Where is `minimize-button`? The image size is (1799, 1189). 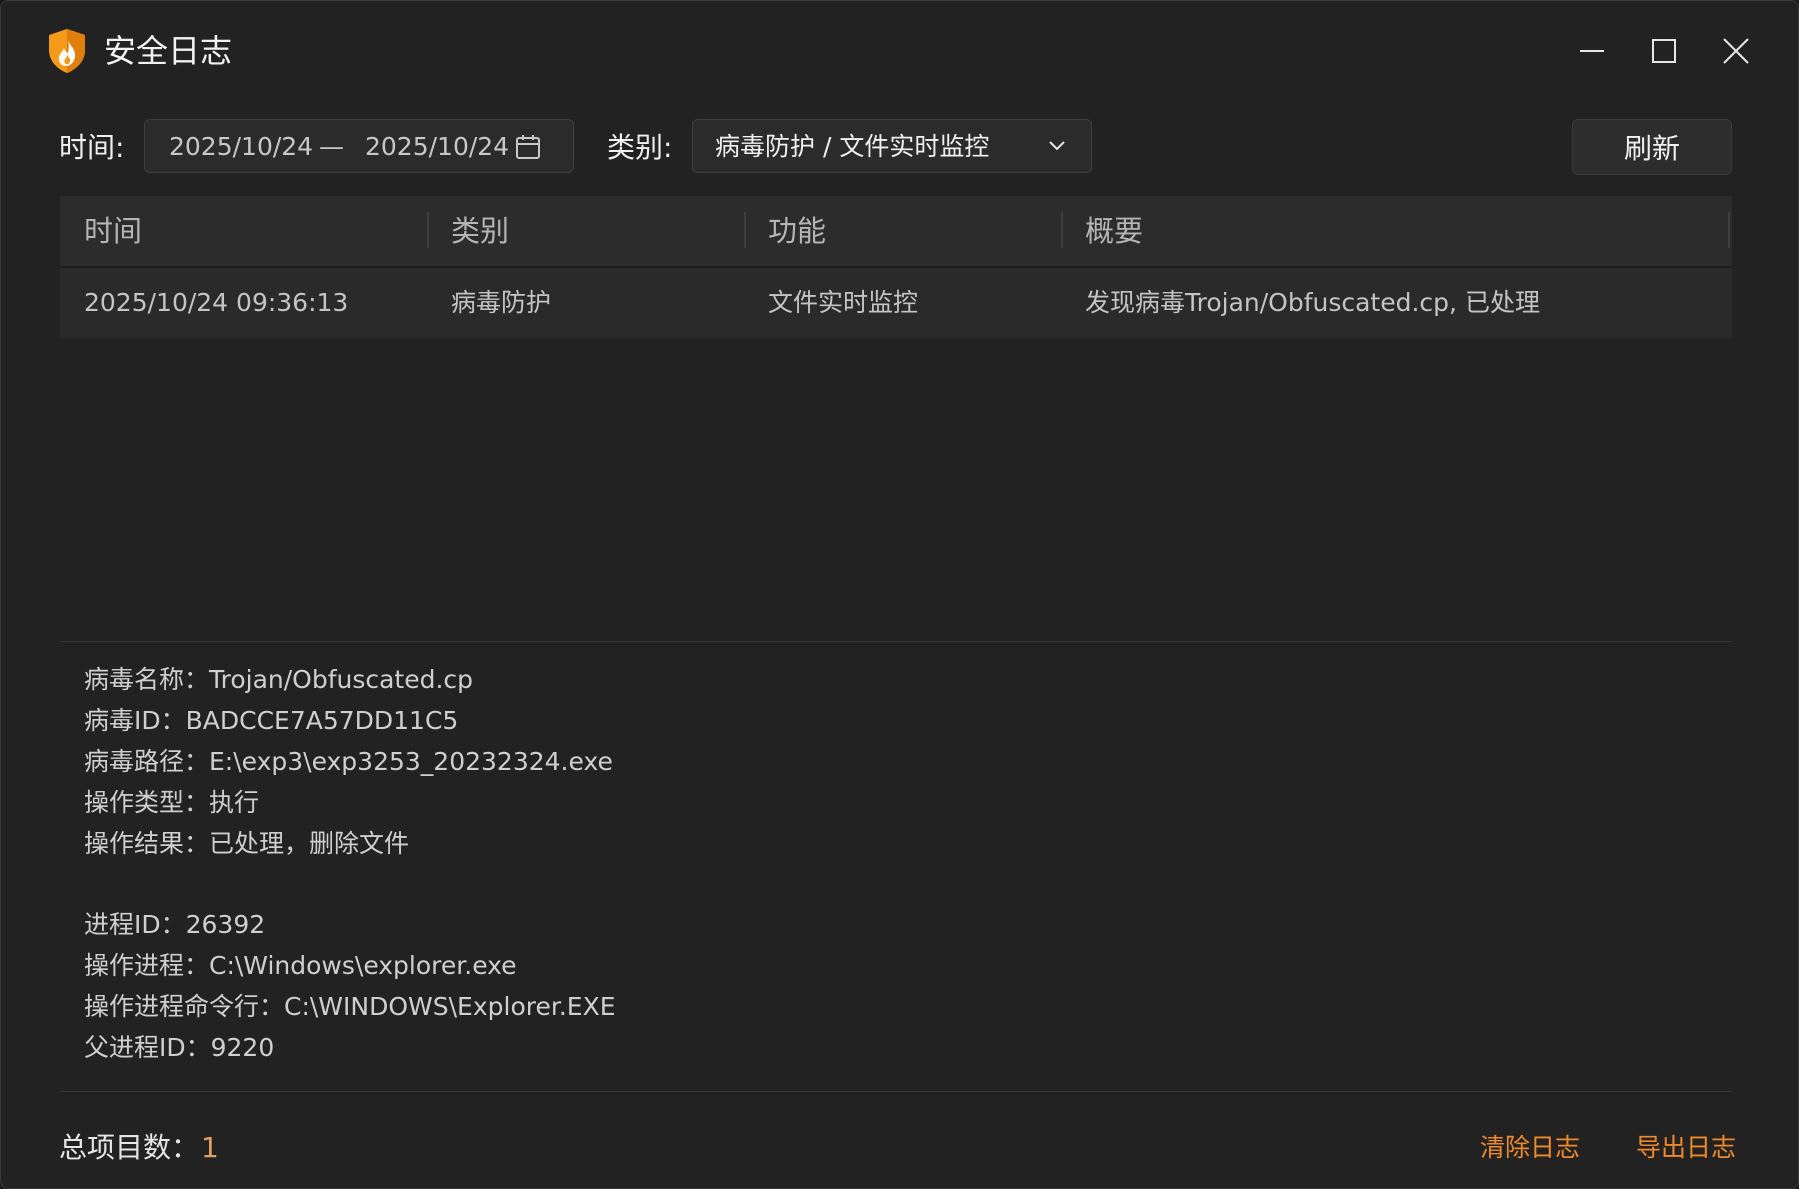
minimize-button is located at coordinates (1592, 51).